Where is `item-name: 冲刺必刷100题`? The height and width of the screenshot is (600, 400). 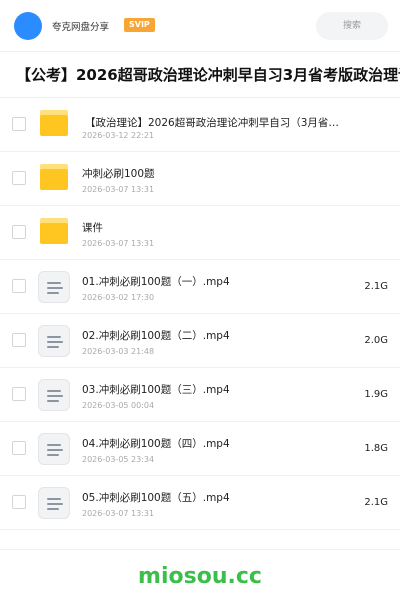
item-name: 冲刺必刷100题 is located at coordinates (118, 174).